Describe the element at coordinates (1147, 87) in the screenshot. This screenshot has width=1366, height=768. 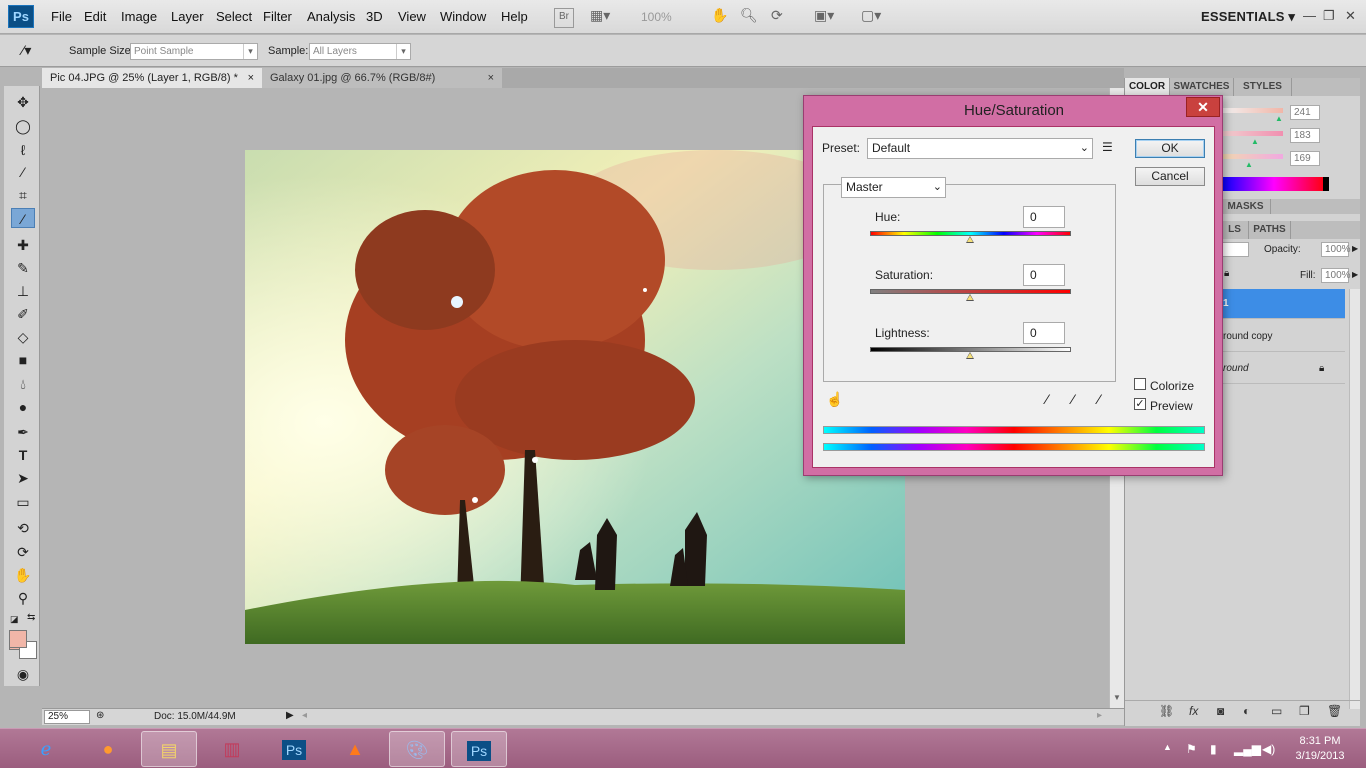
I see `tab-color: COLOR` at that location.